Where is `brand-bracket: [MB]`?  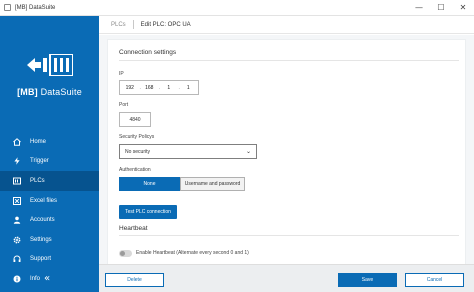
brand-bracket: [MB] is located at coordinates (27, 92).